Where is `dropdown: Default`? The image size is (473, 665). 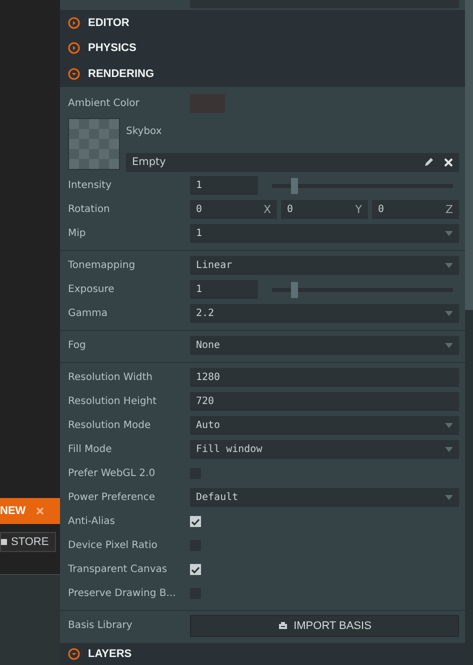
dropdown: Default is located at coordinates (324, 497).